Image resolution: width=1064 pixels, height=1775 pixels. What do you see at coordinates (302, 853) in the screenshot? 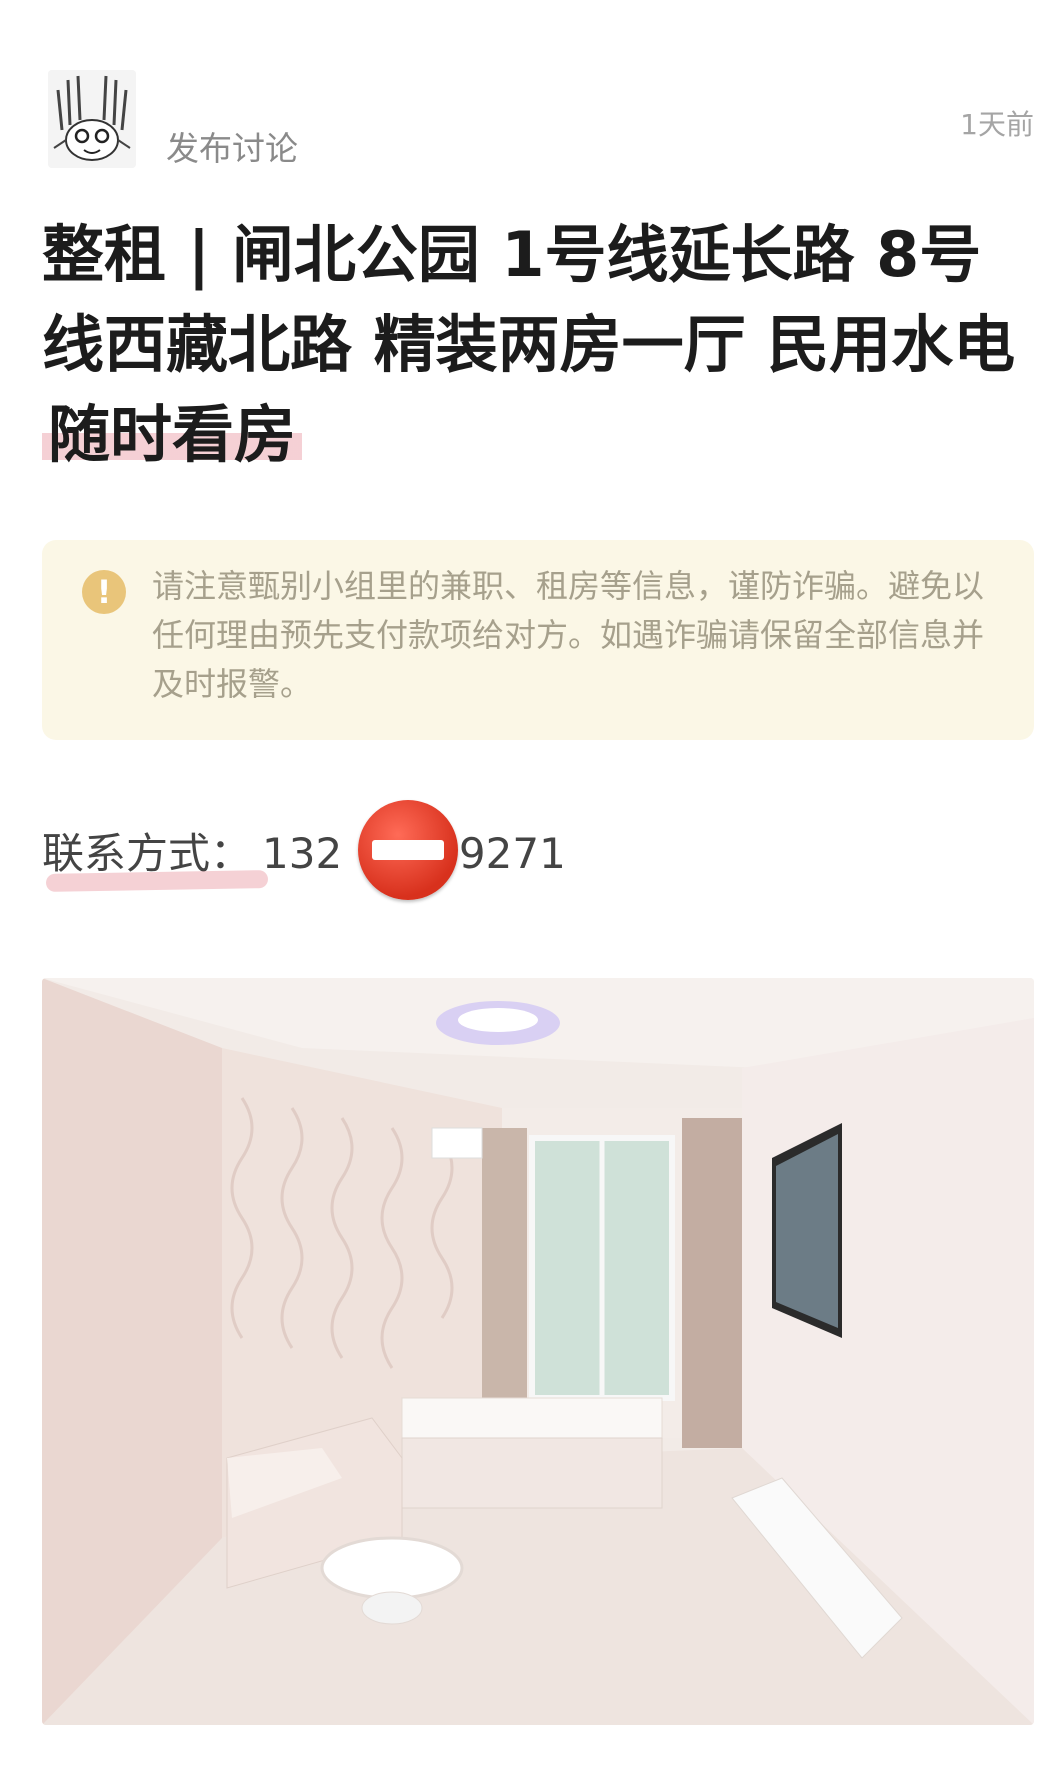
I see `phone-prefix: 132` at bounding box center [302, 853].